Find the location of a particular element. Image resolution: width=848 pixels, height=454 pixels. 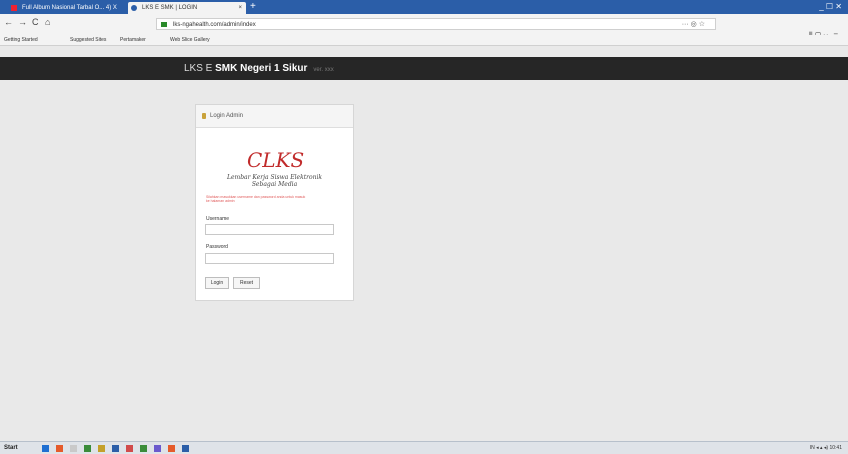

app-icon is located at coordinates (129, 448).